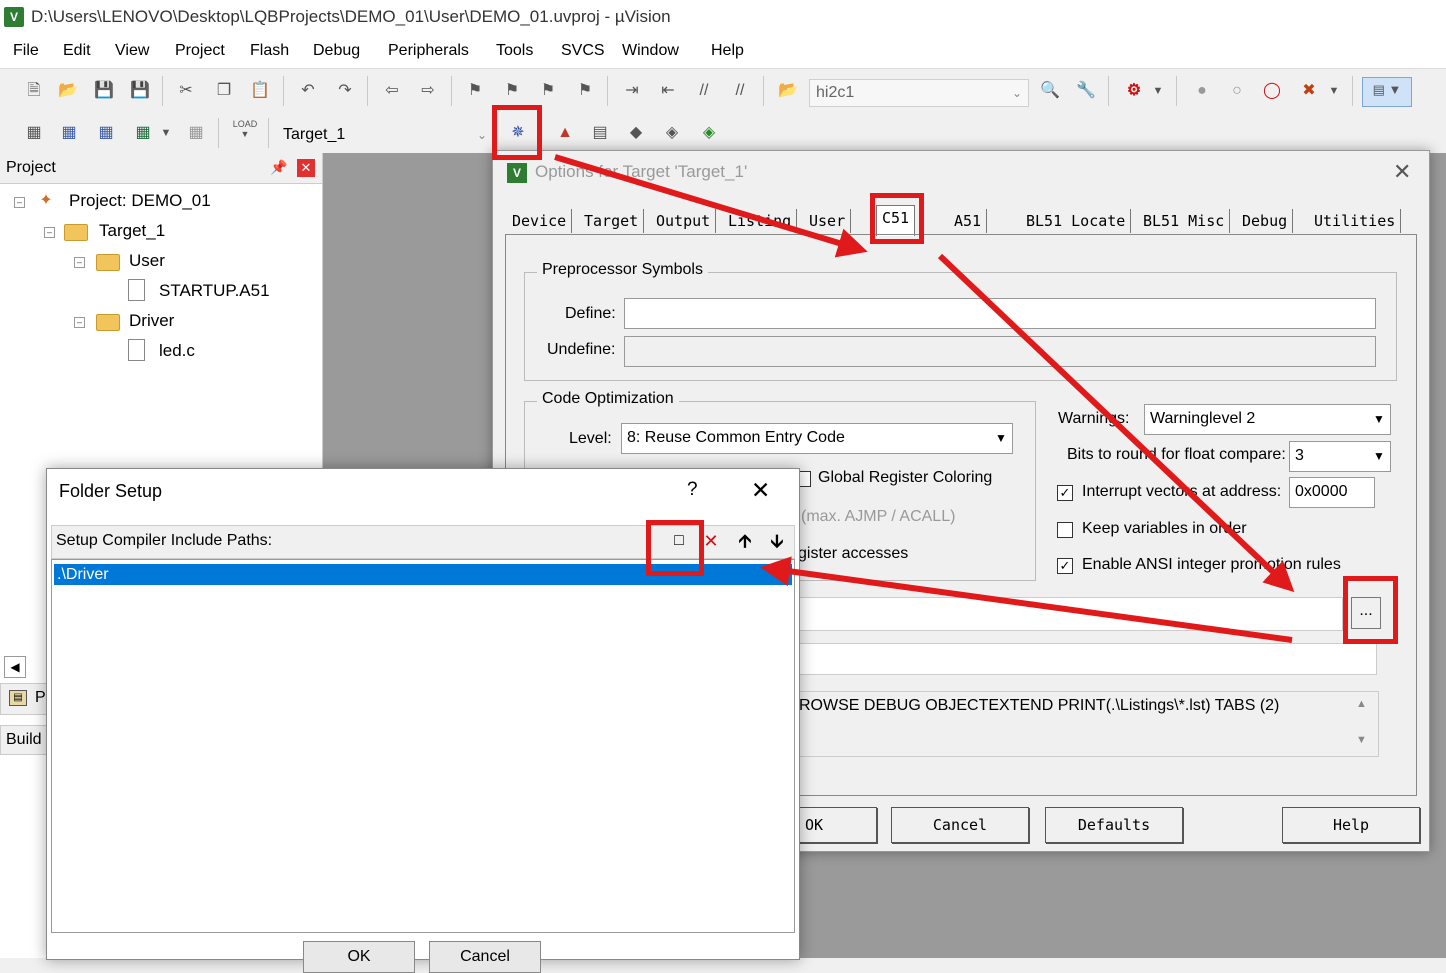 This screenshot has height=973, width=1446. What do you see at coordinates (1116, 423) in the screenshot?
I see `arrow-to-browse-button` at bounding box center [1116, 423].